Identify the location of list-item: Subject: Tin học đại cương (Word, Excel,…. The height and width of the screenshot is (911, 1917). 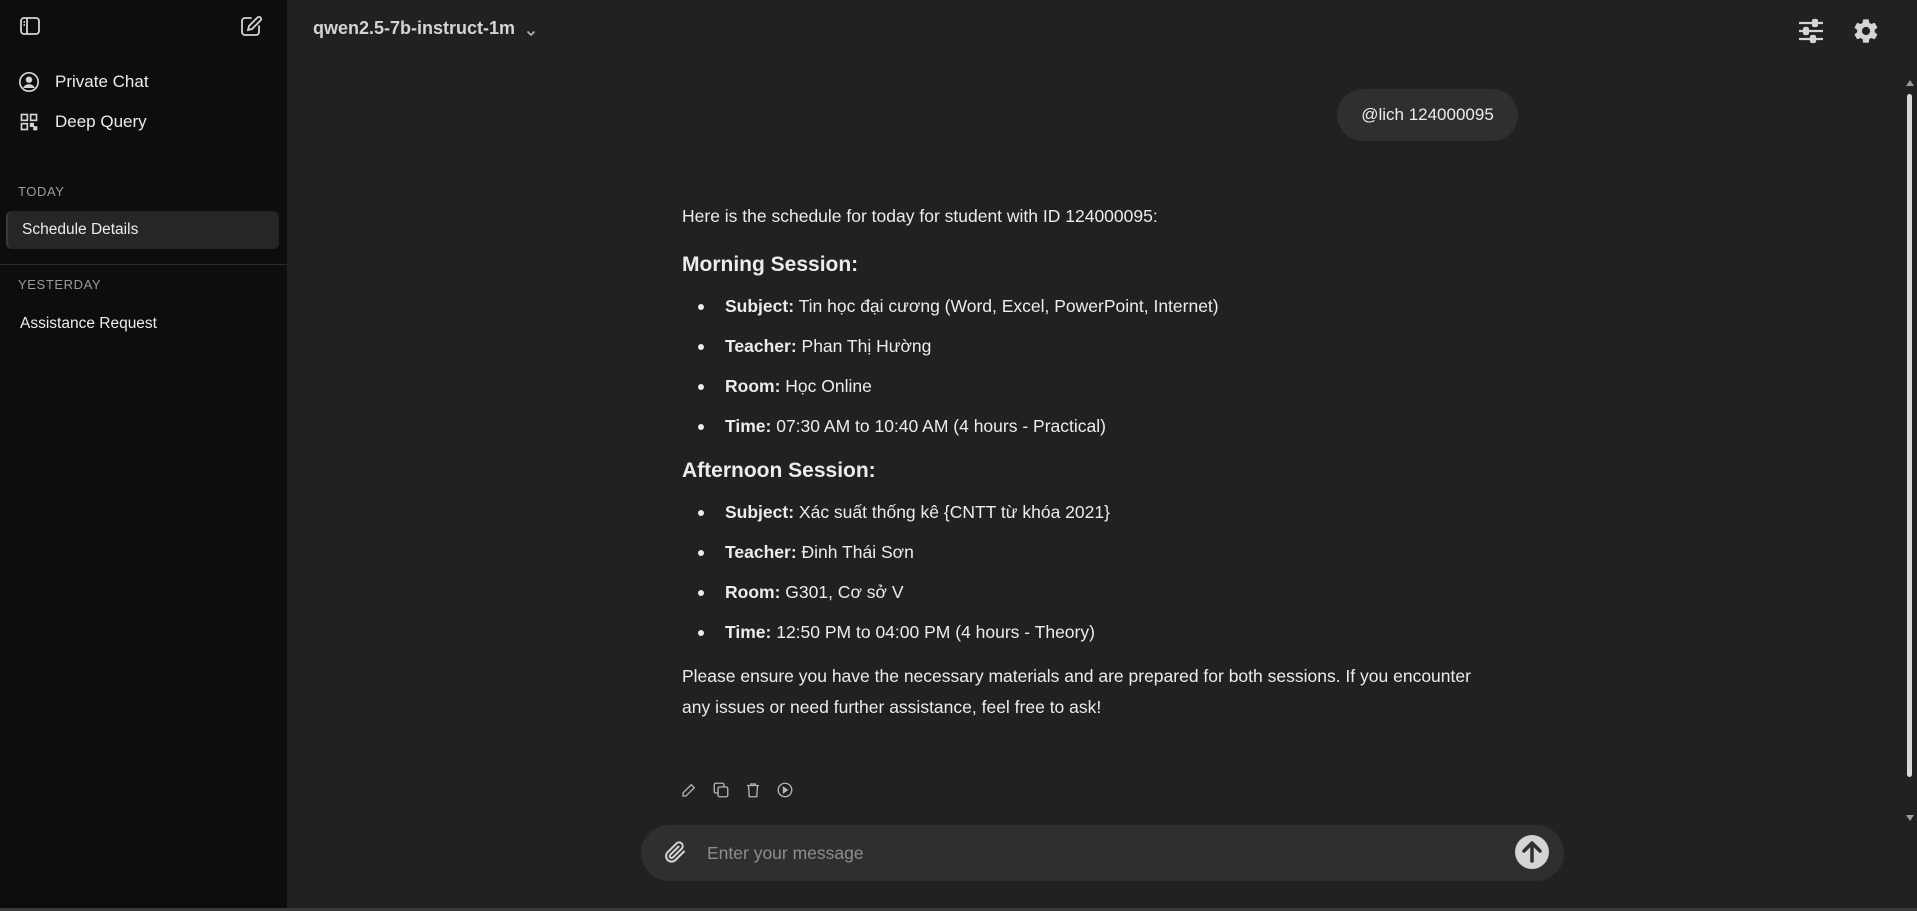
(1082, 313).